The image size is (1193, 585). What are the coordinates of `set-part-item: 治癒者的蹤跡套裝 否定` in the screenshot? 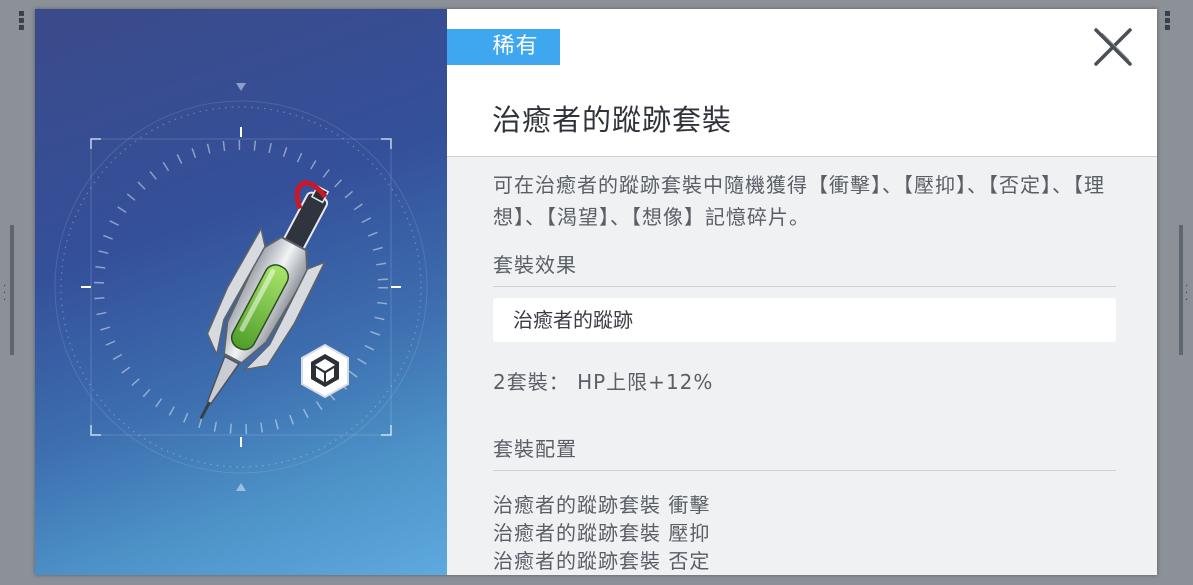 It's located at (602, 561).